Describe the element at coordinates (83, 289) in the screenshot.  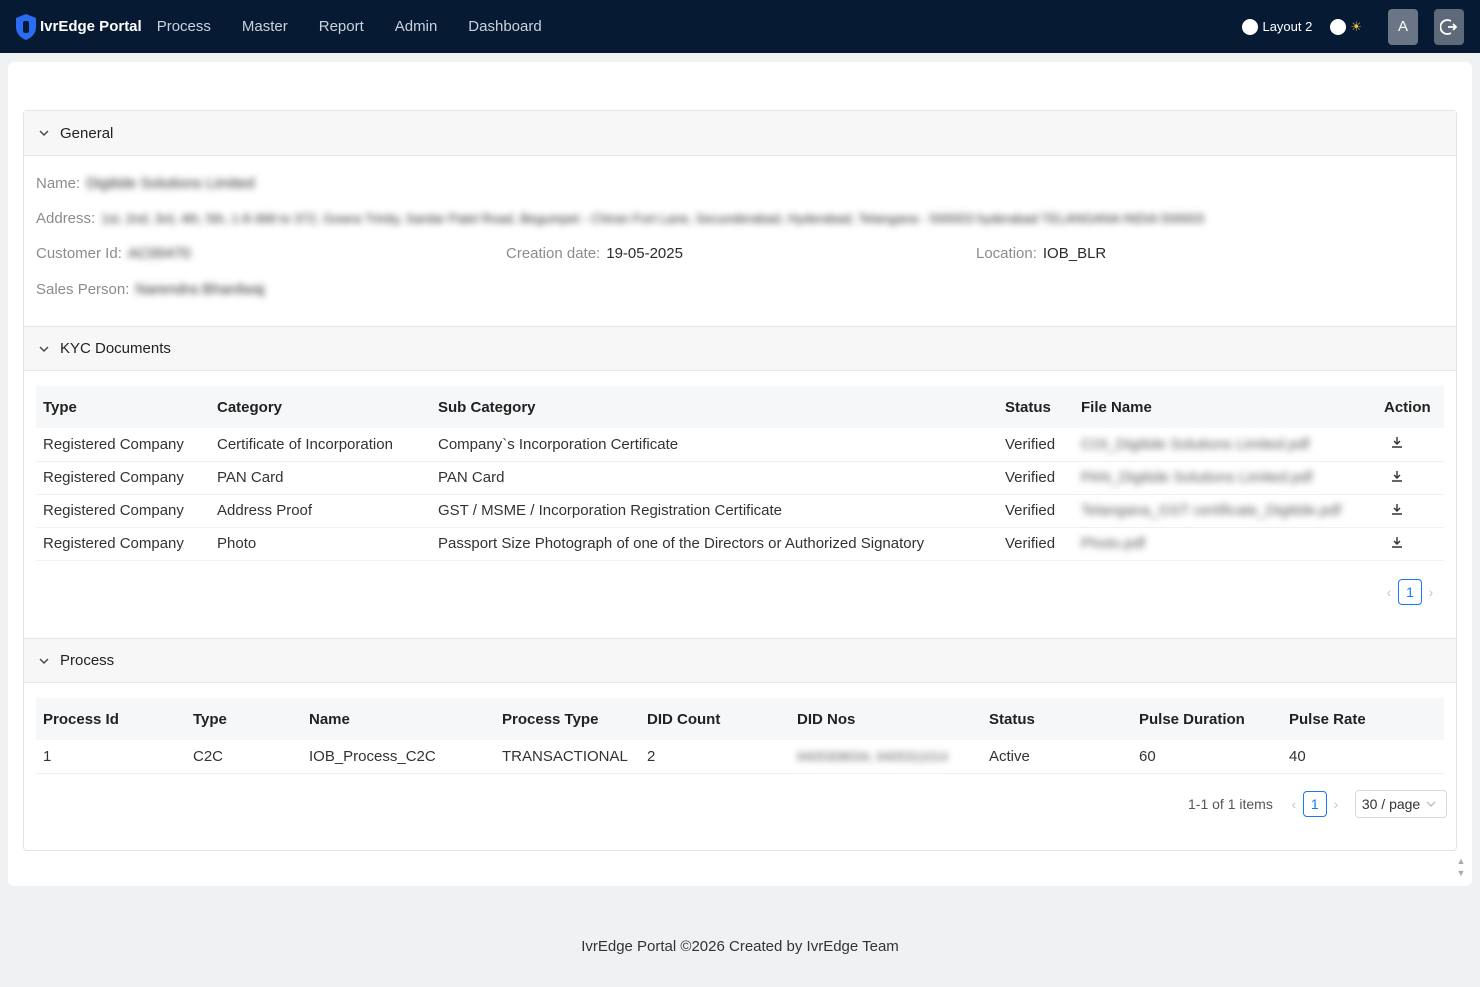
I see `sales-person-label: Sales Person:` at that location.